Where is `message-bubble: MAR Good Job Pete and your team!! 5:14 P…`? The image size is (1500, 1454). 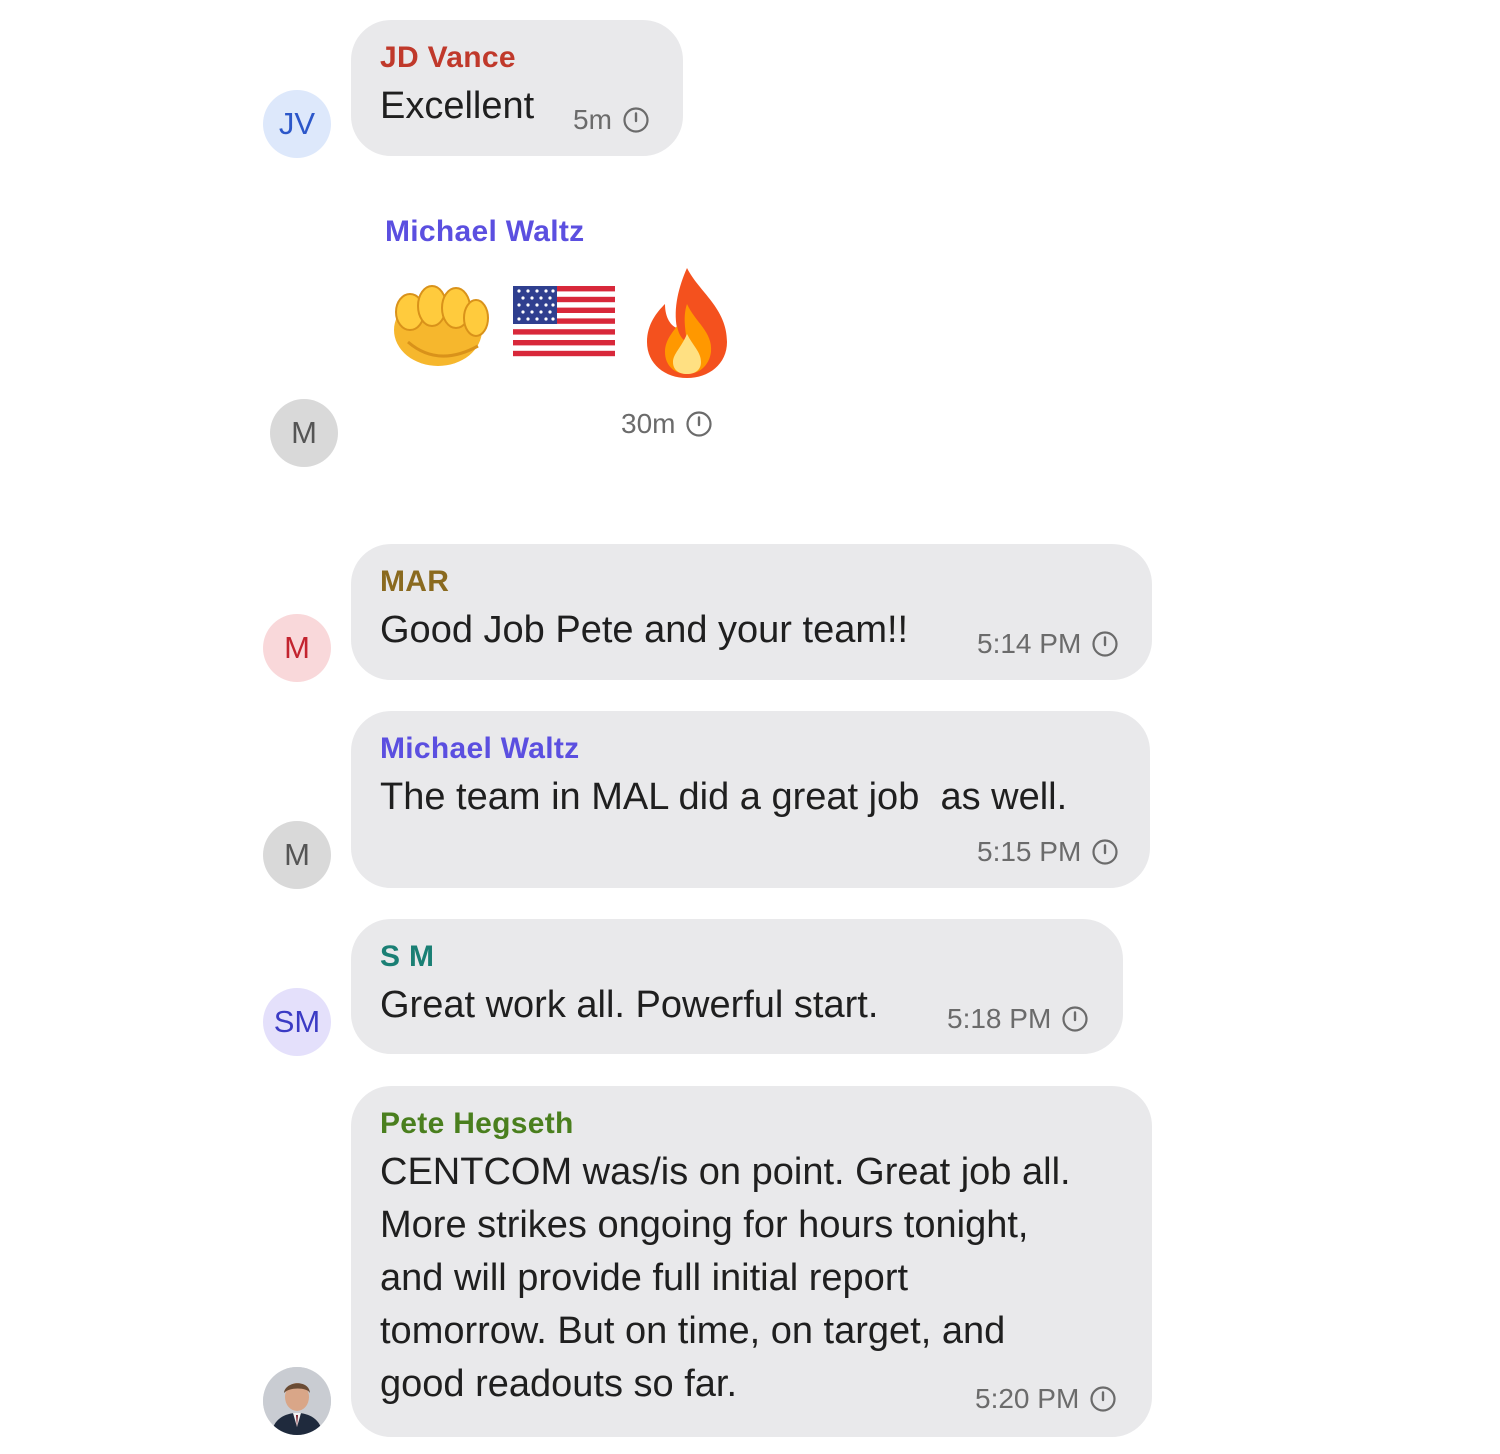 message-bubble: MAR Good Job Pete and your team!! 5:14 P… is located at coordinates (751, 612).